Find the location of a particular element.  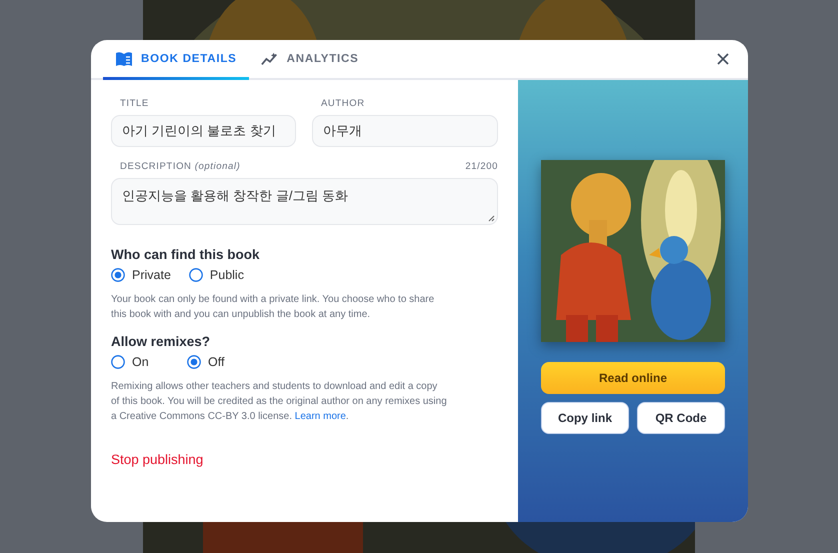

field-label: TITLE is located at coordinates (134, 103).